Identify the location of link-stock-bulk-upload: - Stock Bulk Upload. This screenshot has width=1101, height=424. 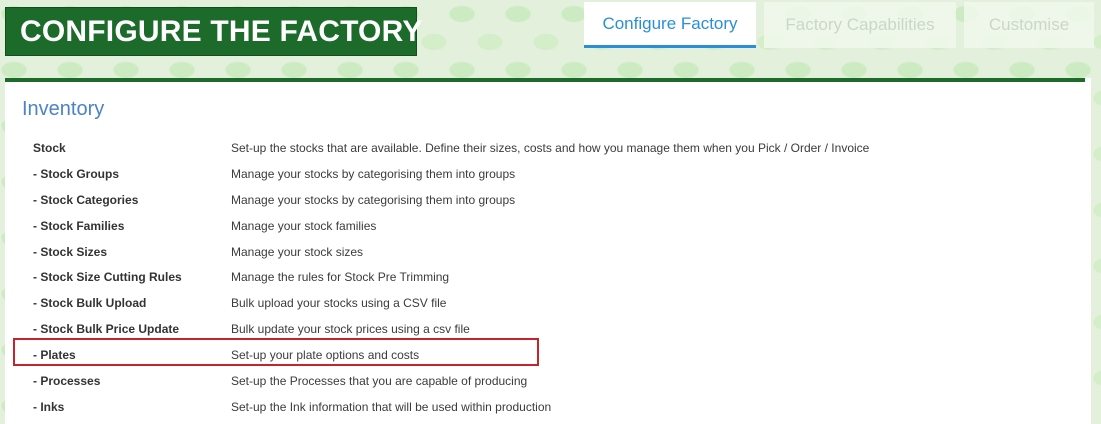
(89, 303).